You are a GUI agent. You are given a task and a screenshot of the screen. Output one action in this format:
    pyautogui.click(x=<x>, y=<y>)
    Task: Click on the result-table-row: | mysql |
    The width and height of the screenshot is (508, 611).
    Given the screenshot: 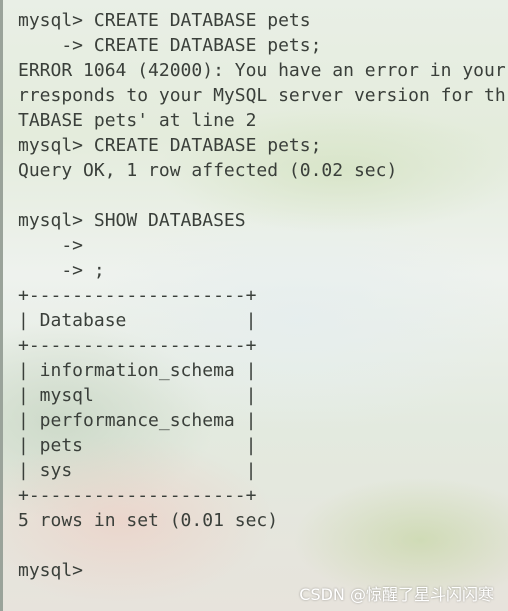 What is the action you would take?
    pyautogui.click(x=137, y=395)
    